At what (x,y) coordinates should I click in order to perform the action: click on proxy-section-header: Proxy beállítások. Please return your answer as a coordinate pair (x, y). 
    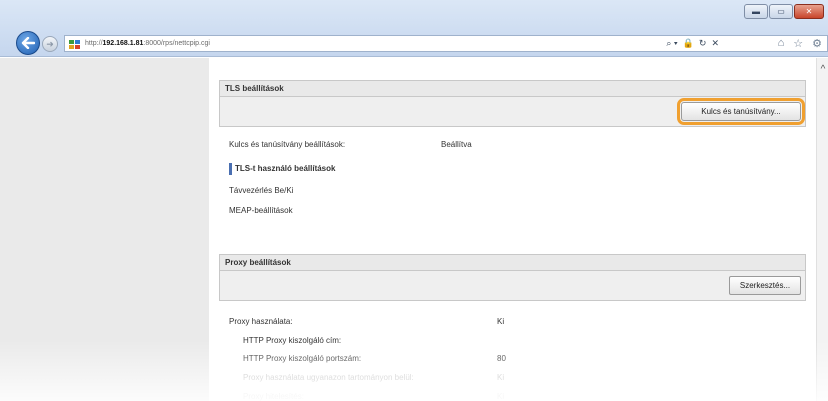
    Looking at the image, I should click on (512, 262).